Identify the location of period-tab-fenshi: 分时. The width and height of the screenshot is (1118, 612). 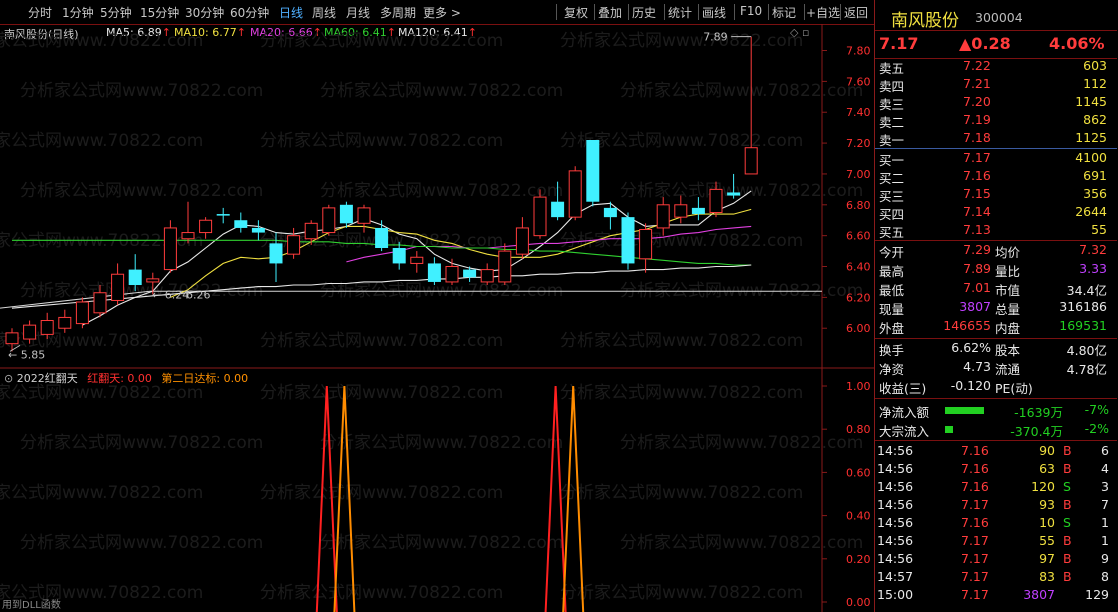
(40, 12).